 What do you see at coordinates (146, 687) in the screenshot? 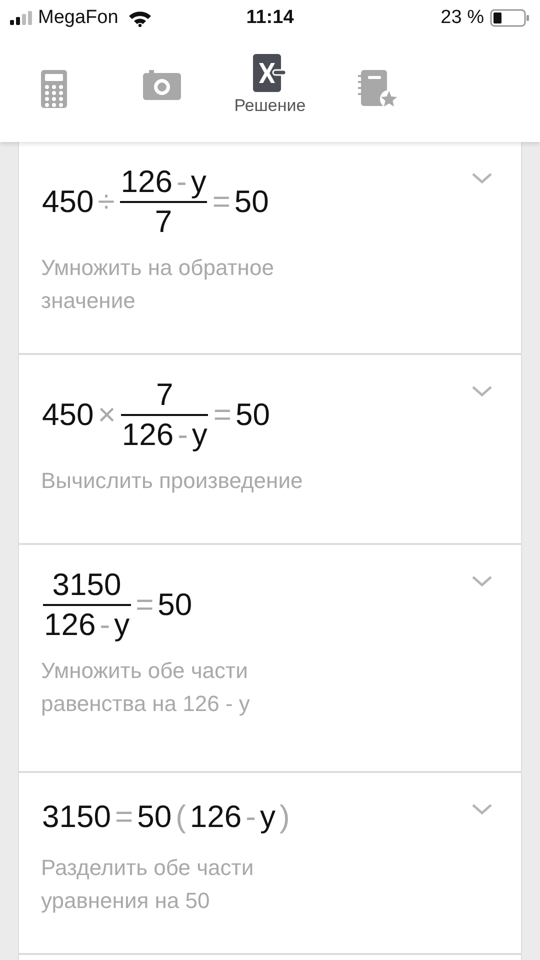
I see `step-description: Умножить обе части равенства на 126 - y` at bounding box center [146, 687].